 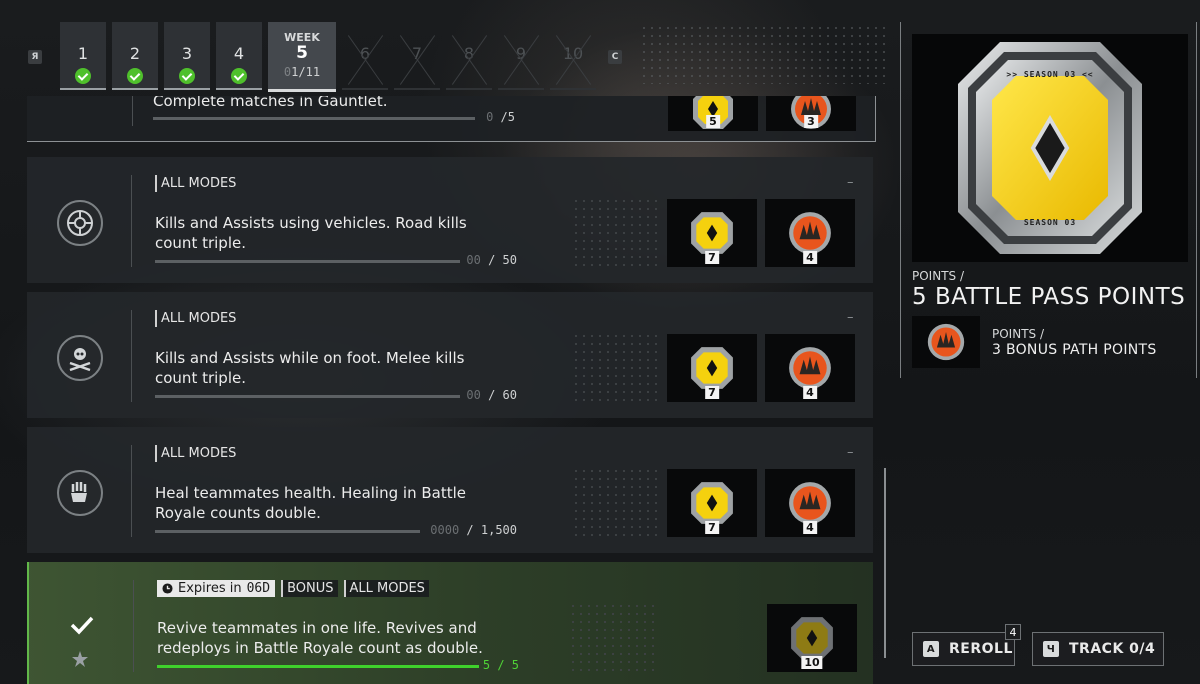 I want to click on tab-week-7: 7, so click(x=417, y=56).